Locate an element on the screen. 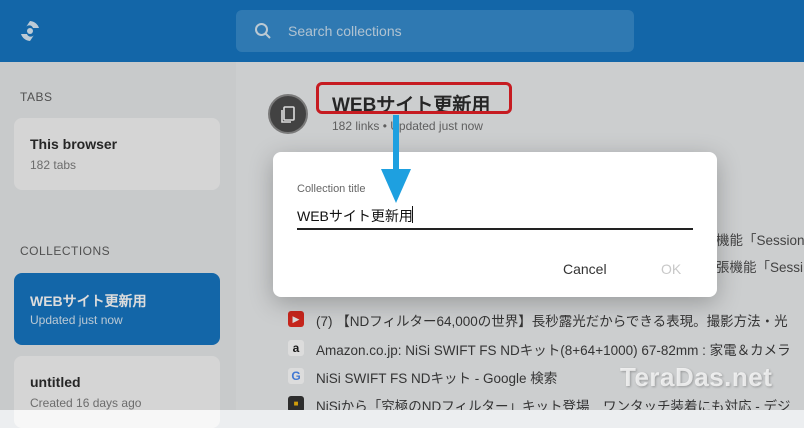  cancel-button: Cancel is located at coordinates (585, 269).